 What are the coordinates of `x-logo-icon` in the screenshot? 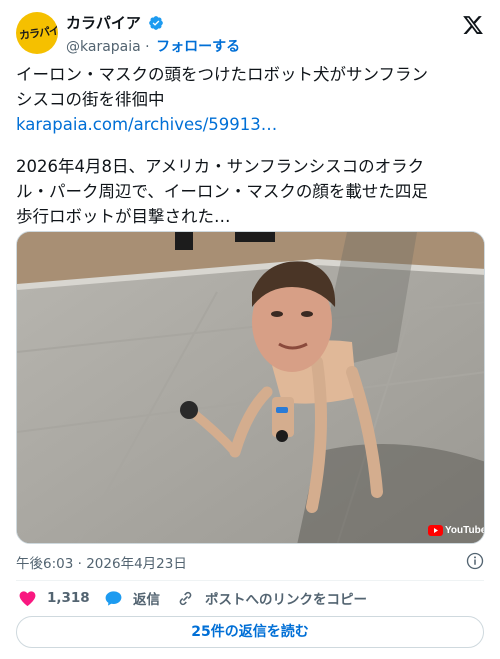 It's located at (473, 25).